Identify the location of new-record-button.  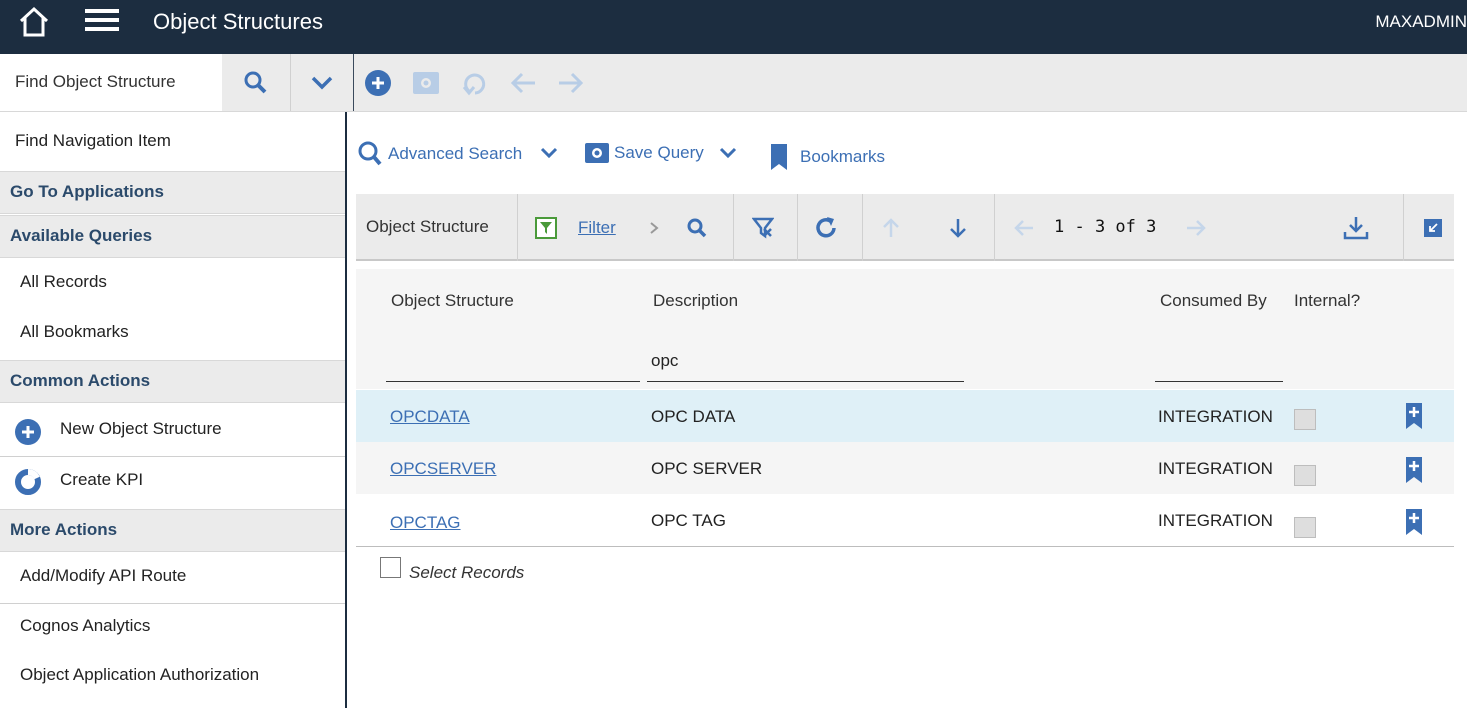
(378, 82).